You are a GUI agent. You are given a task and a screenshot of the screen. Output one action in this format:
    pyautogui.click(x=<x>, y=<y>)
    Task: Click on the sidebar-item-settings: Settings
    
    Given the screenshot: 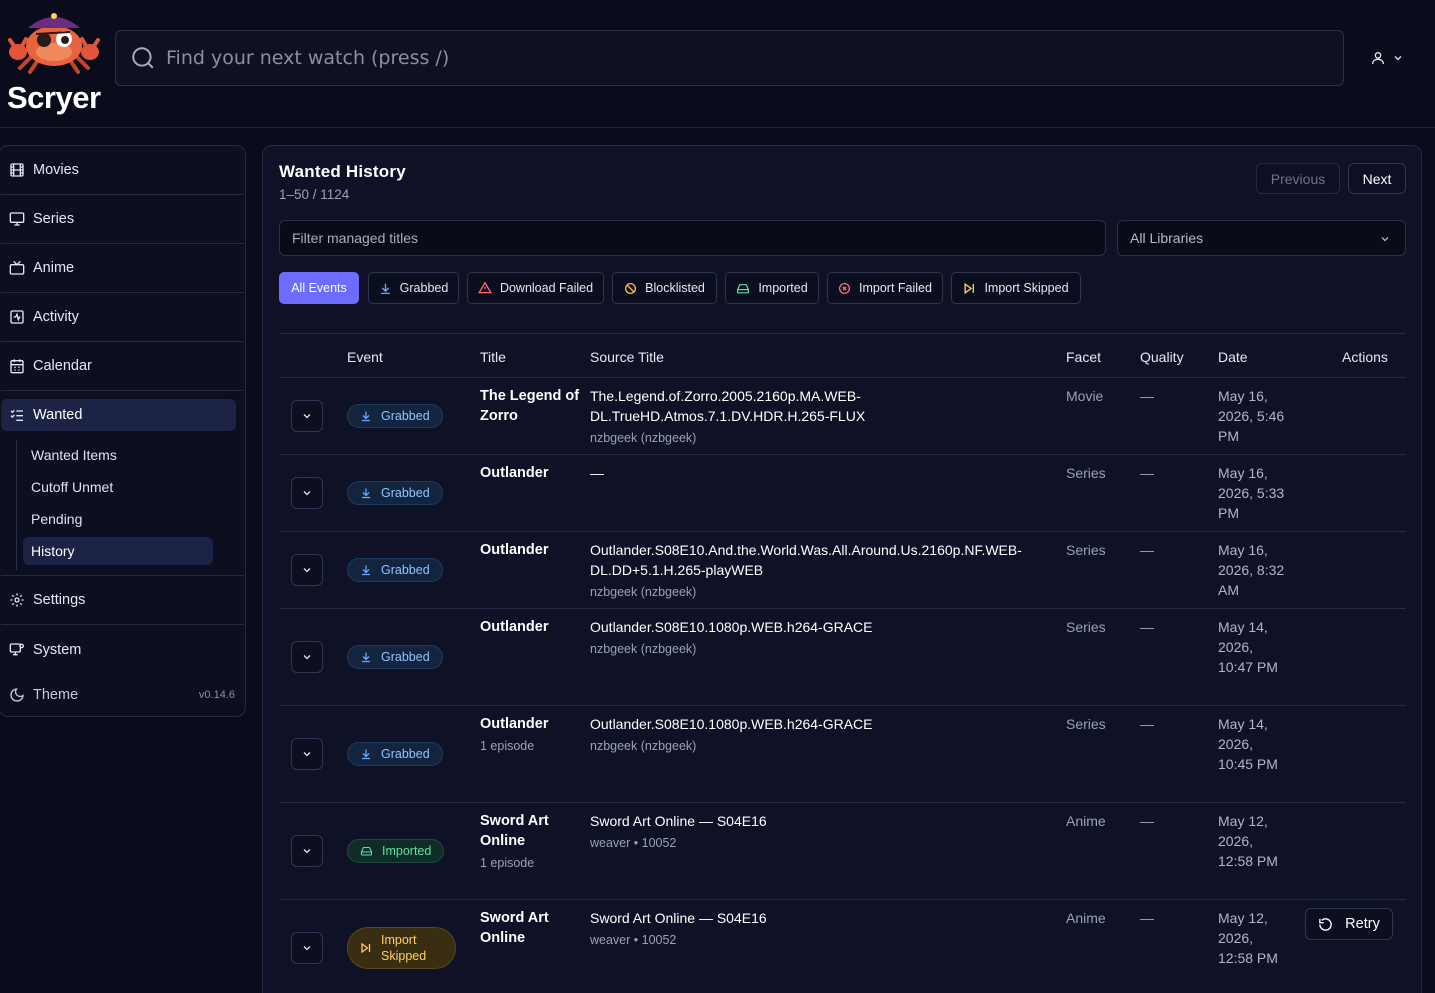 What is the action you would take?
    pyautogui.click(x=122, y=600)
    